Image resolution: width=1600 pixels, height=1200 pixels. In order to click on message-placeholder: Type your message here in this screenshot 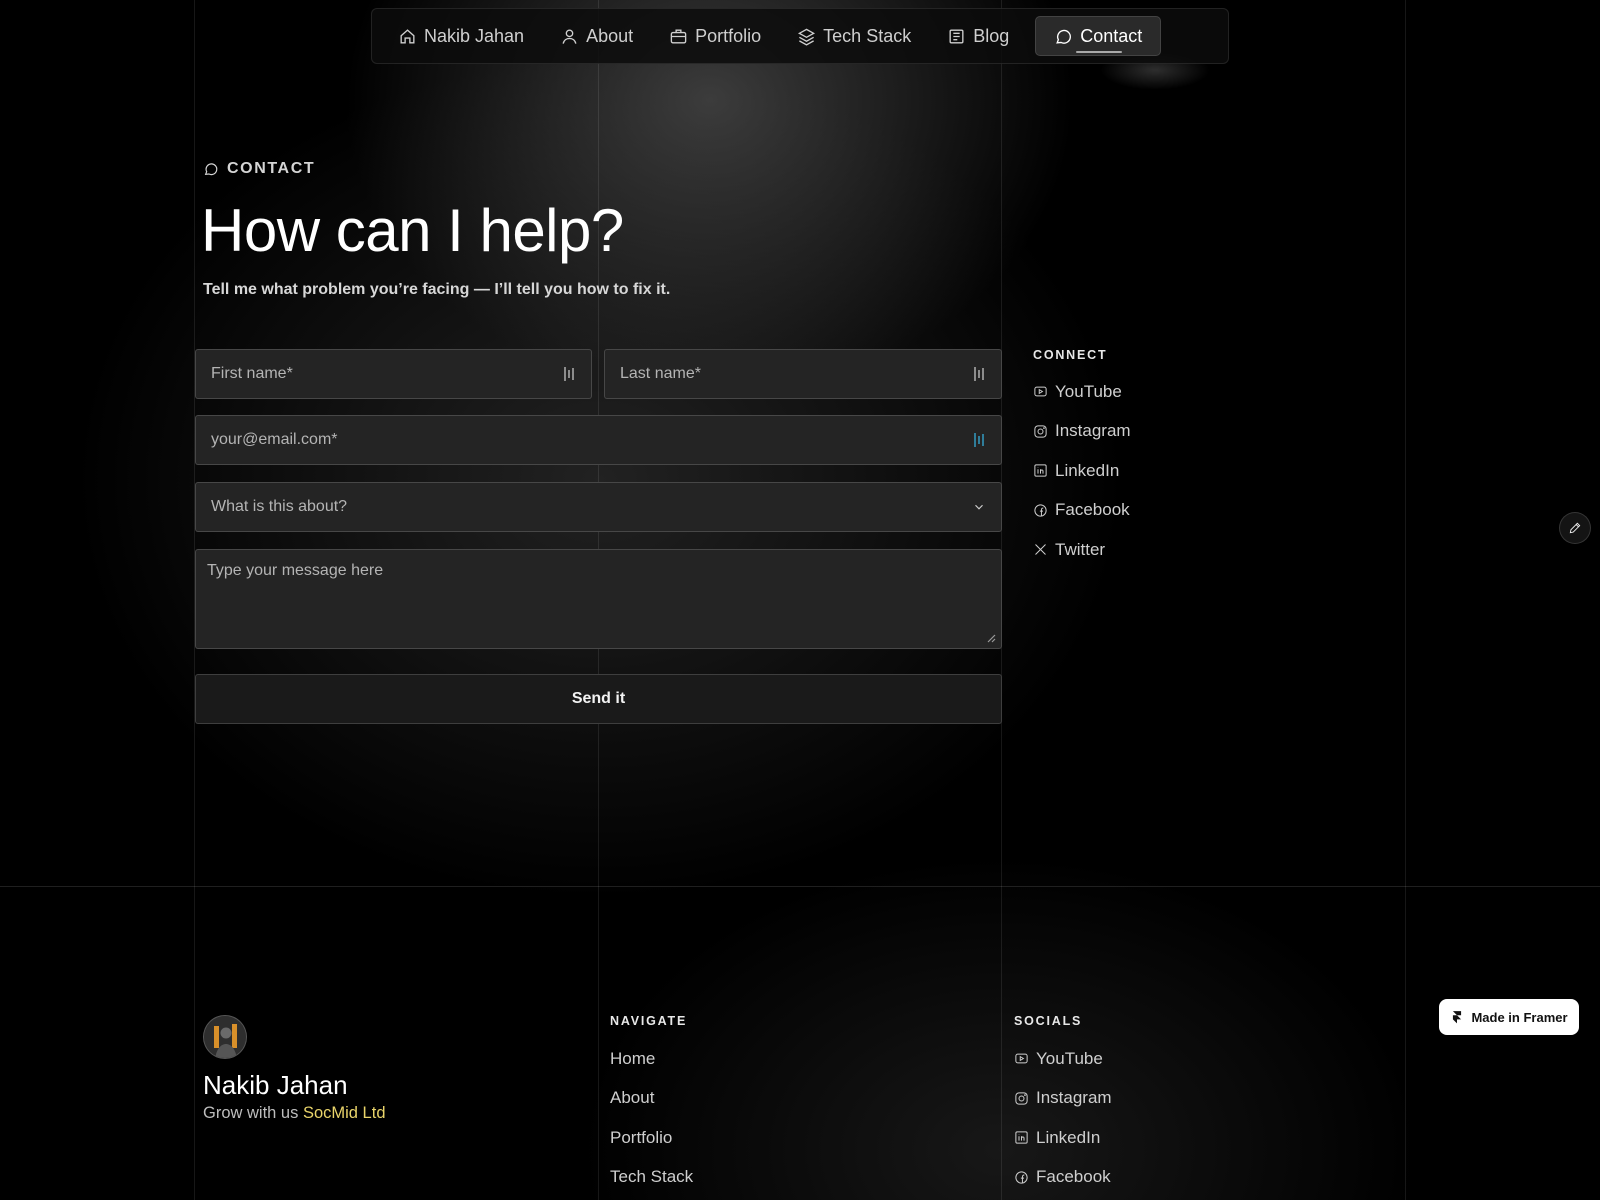, I will do `click(295, 570)`.